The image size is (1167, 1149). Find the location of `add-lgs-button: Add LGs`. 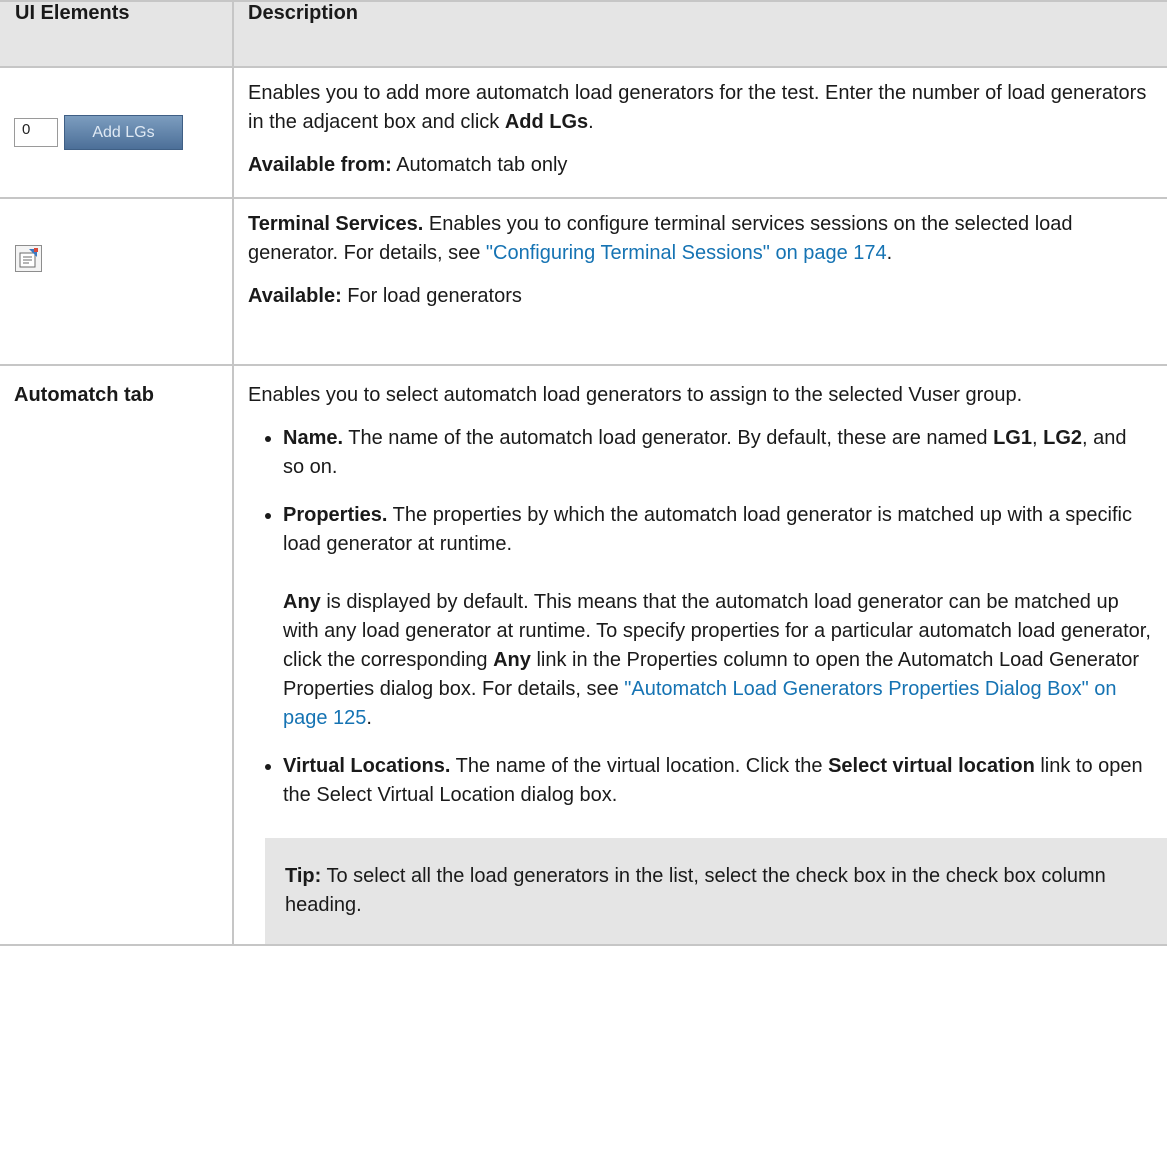

add-lgs-button: Add LGs is located at coordinates (123, 132).